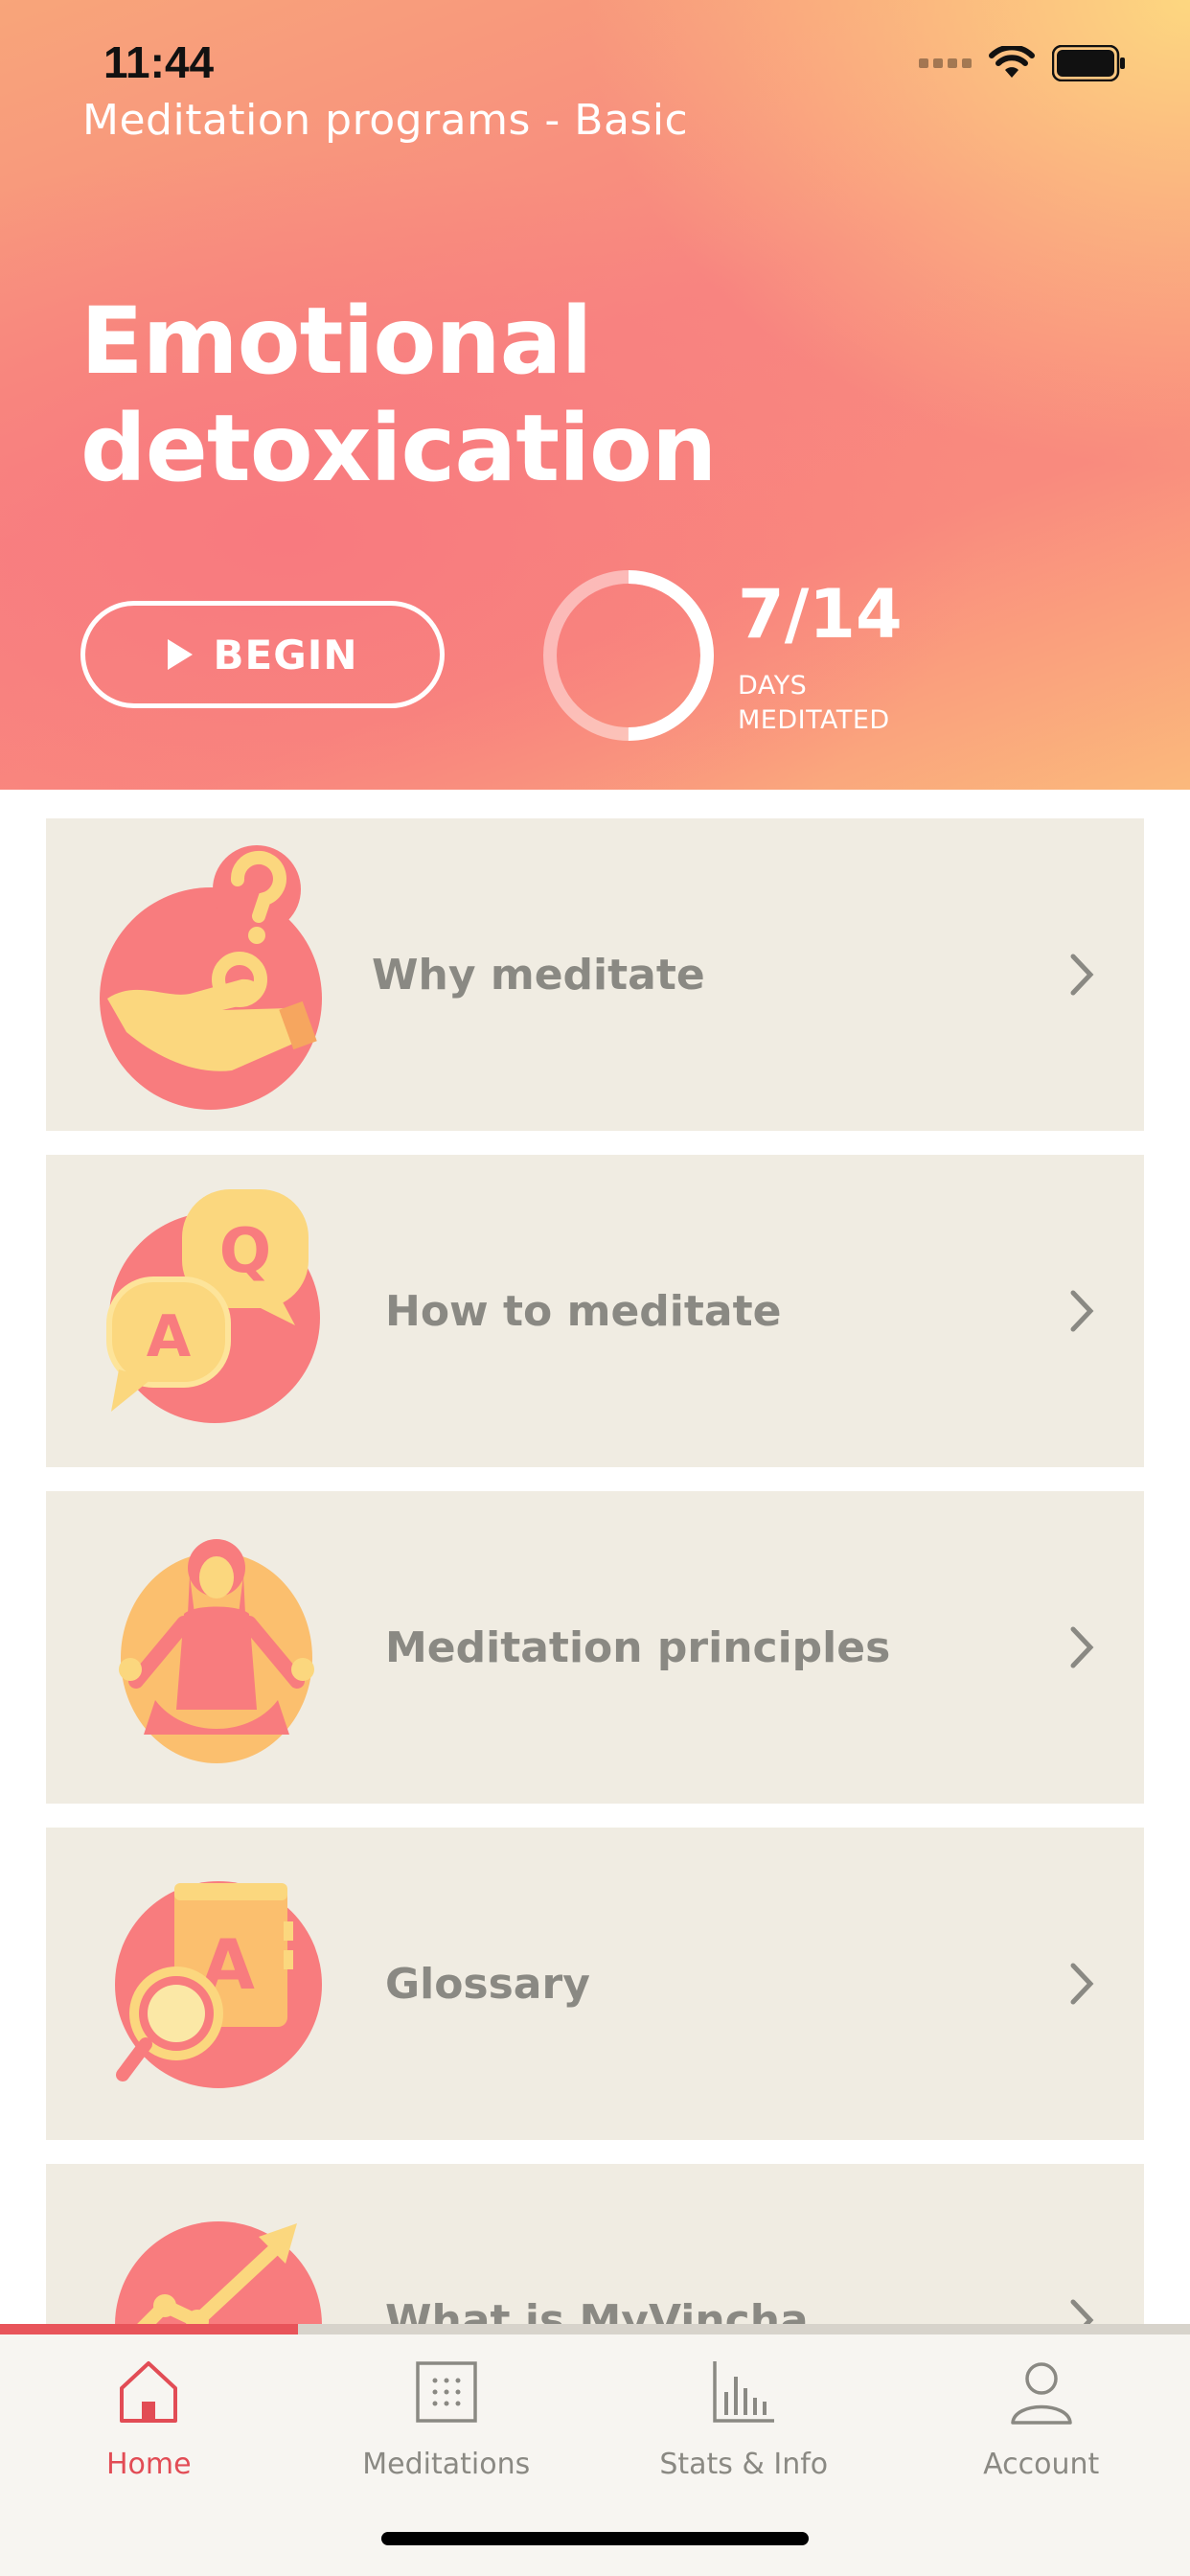  What do you see at coordinates (213, 1306) in the screenshot?
I see `qa-bubbles-icon: Q A` at bounding box center [213, 1306].